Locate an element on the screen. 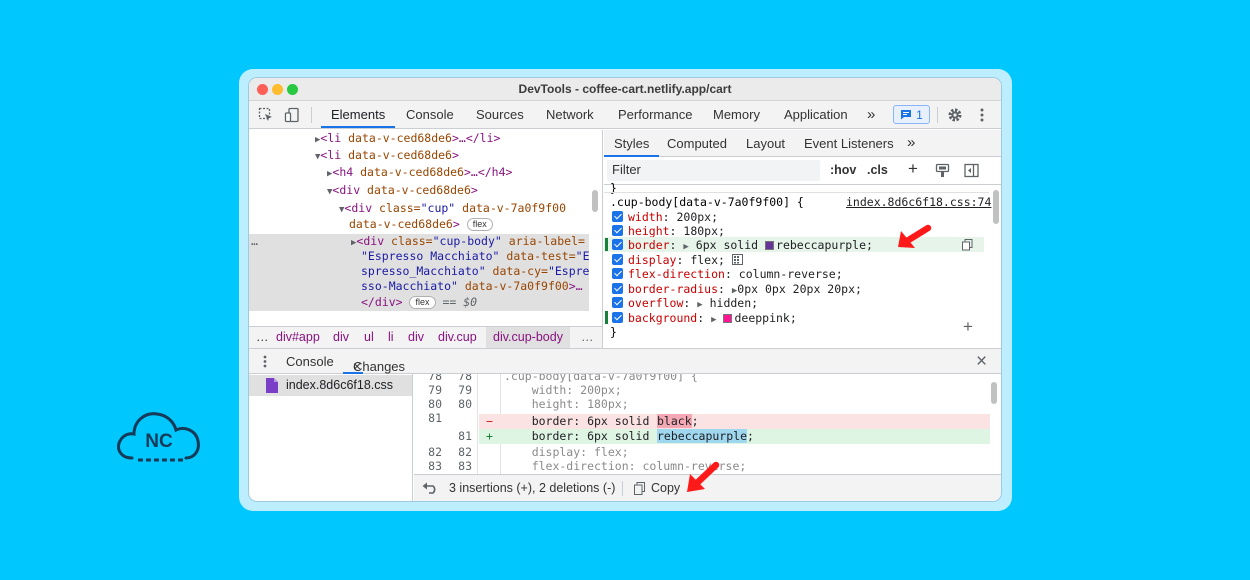  tab-layout: Layout is located at coordinates (765, 143).